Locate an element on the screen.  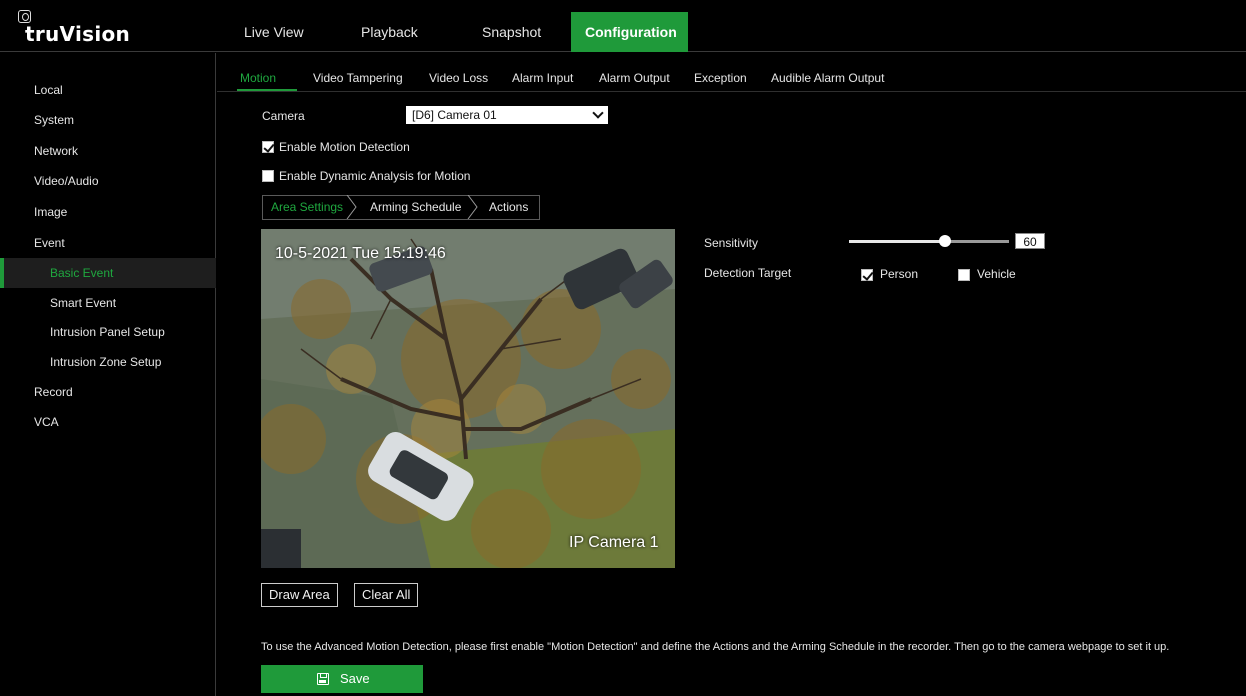
sidebar-item-smart-event: Smart Event is located at coordinates (108, 303).